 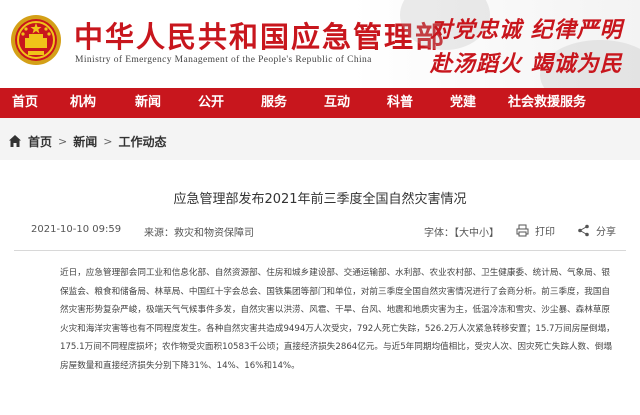 I want to click on nav-item-organization: 机构, so click(x=83, y=103).